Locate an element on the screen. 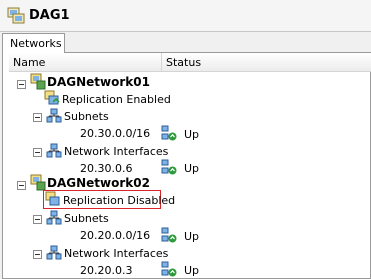 The height and width of the screenshot is (279, 371). network2-interface-value: 20.20.0.3 is located at coordinates (106, 270).